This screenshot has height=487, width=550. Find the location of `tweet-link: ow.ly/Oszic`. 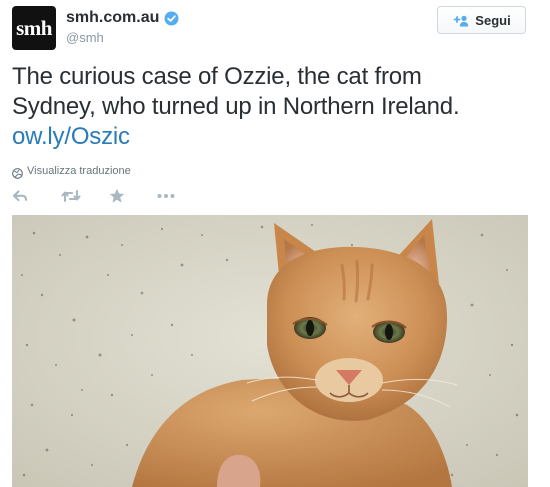

tweet-link: ow.ly/Oszic is located at coordinates (274, 137).